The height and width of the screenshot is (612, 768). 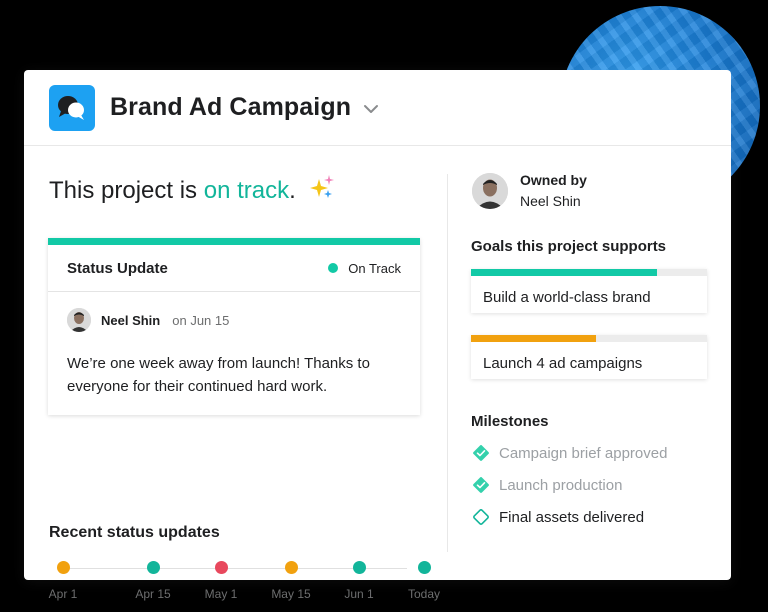 What do you see at coordinates (201, 320) in the screenshot?
I see `status-date: on Jun 15` at bounding box center [201, 320].